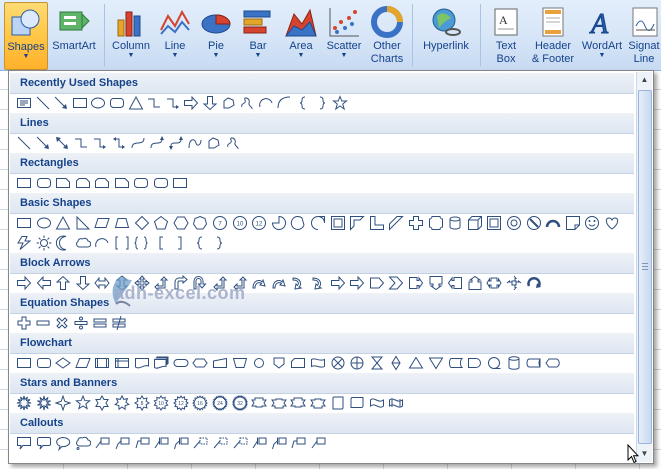 This screenshot has height=469, width=661. I want to click on pie-shape-icon, so click(279, 223).